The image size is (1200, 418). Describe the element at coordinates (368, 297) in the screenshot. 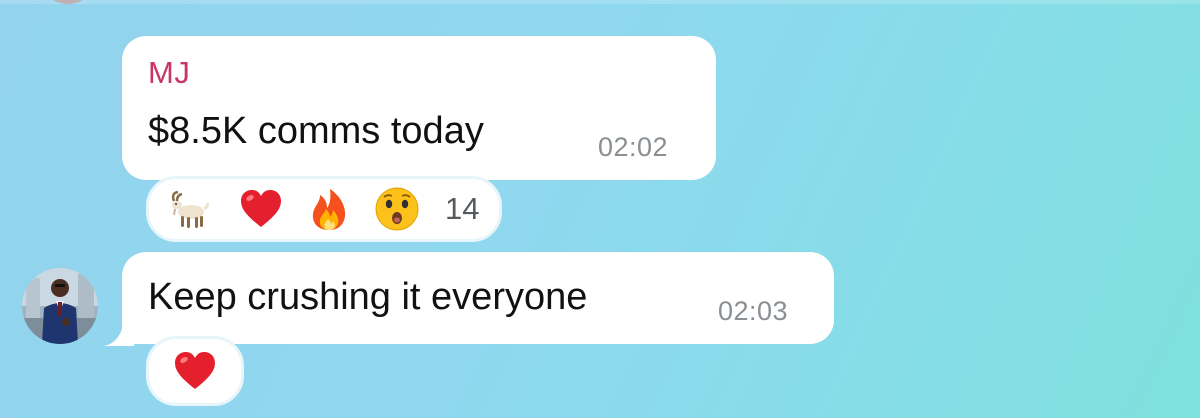

I see `message-text: Keep crushing it everyone` at that location.